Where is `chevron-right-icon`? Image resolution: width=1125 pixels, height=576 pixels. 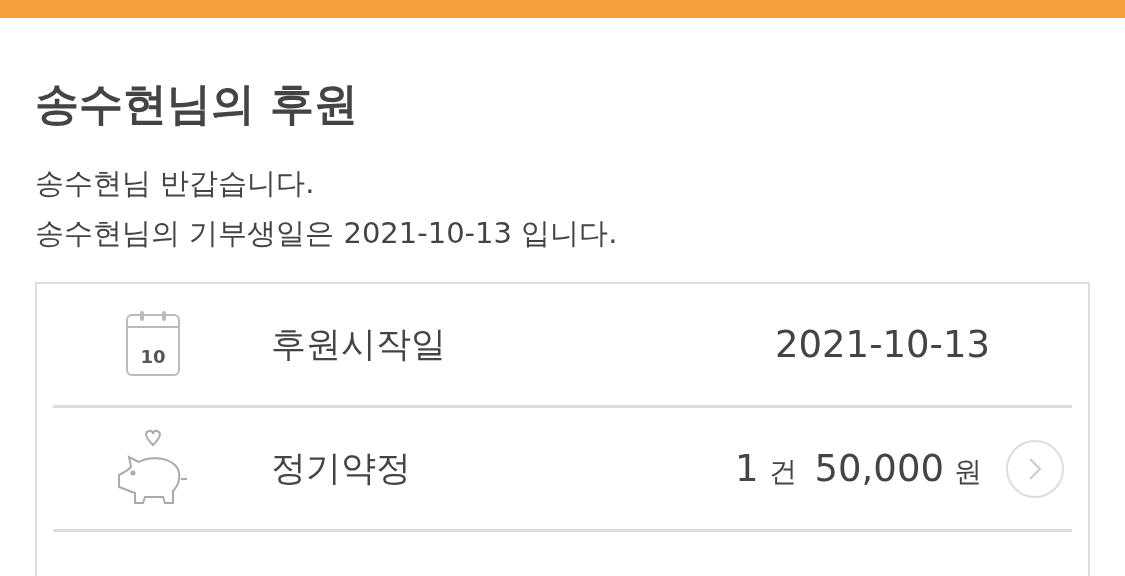 chevron-right-icon is located at coordinates (1035, 468).